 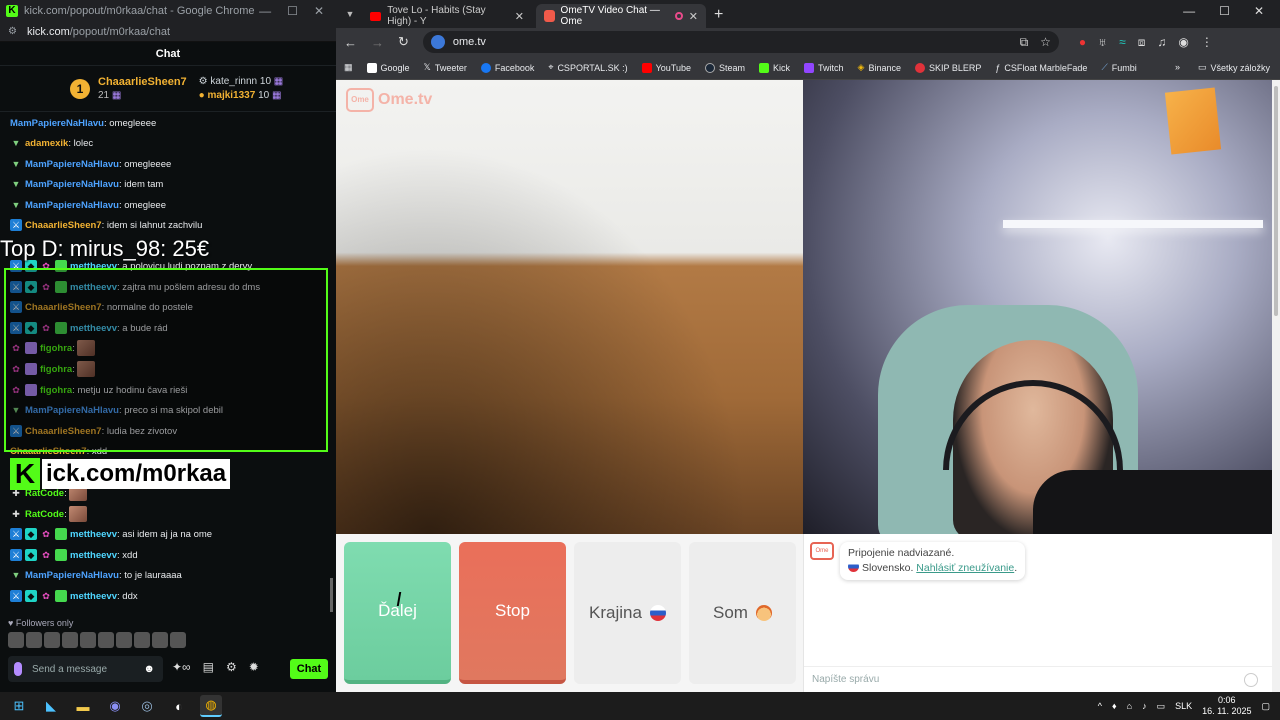 I want to click on file-explorer-icon: ▬, so click(x=83, y=706).